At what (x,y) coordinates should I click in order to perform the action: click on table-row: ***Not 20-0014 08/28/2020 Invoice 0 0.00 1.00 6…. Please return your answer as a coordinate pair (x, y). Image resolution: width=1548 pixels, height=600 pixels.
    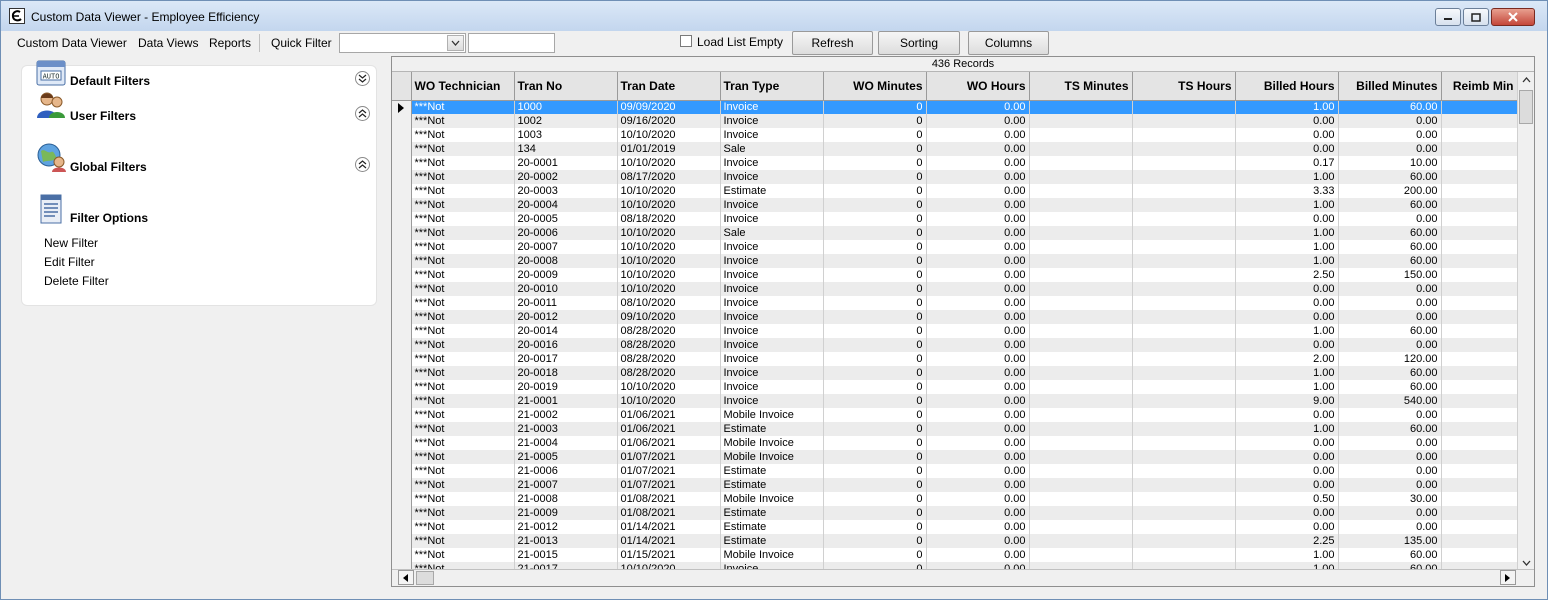
    Looking at the image, I should click on (955, 331).